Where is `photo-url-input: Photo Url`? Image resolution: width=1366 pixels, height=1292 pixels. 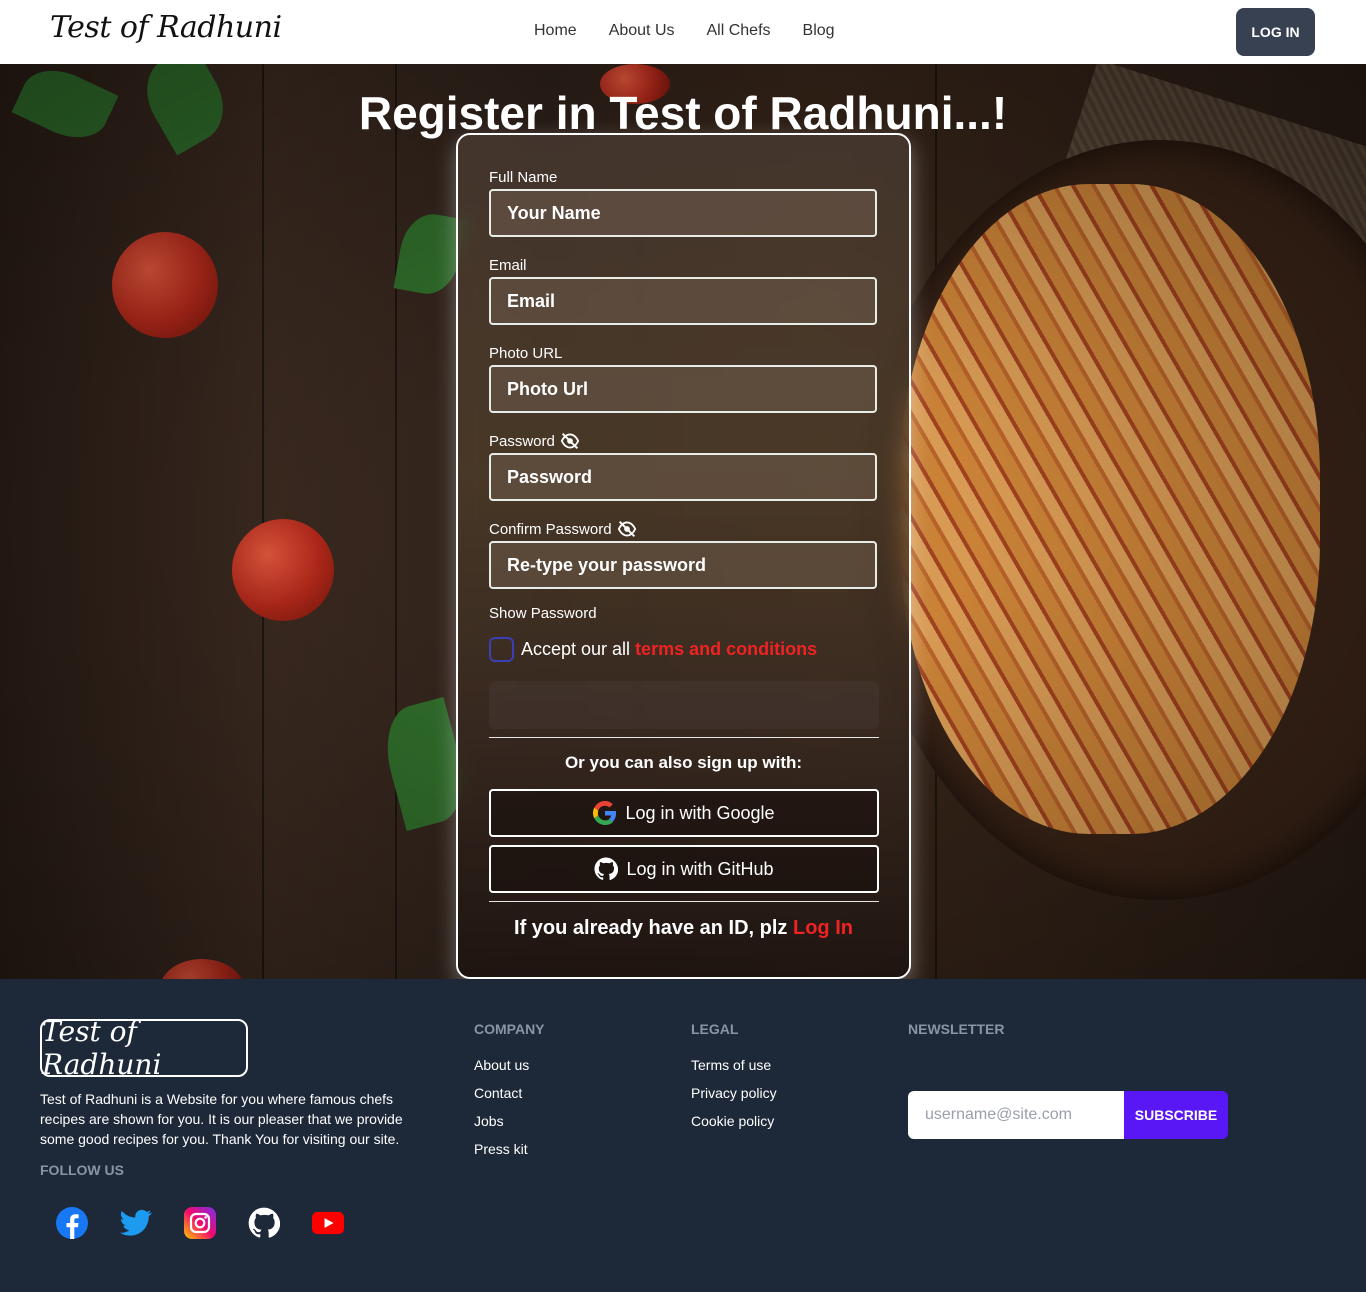 photo-url-input: Photo Url is located at coordinates (683, 389).